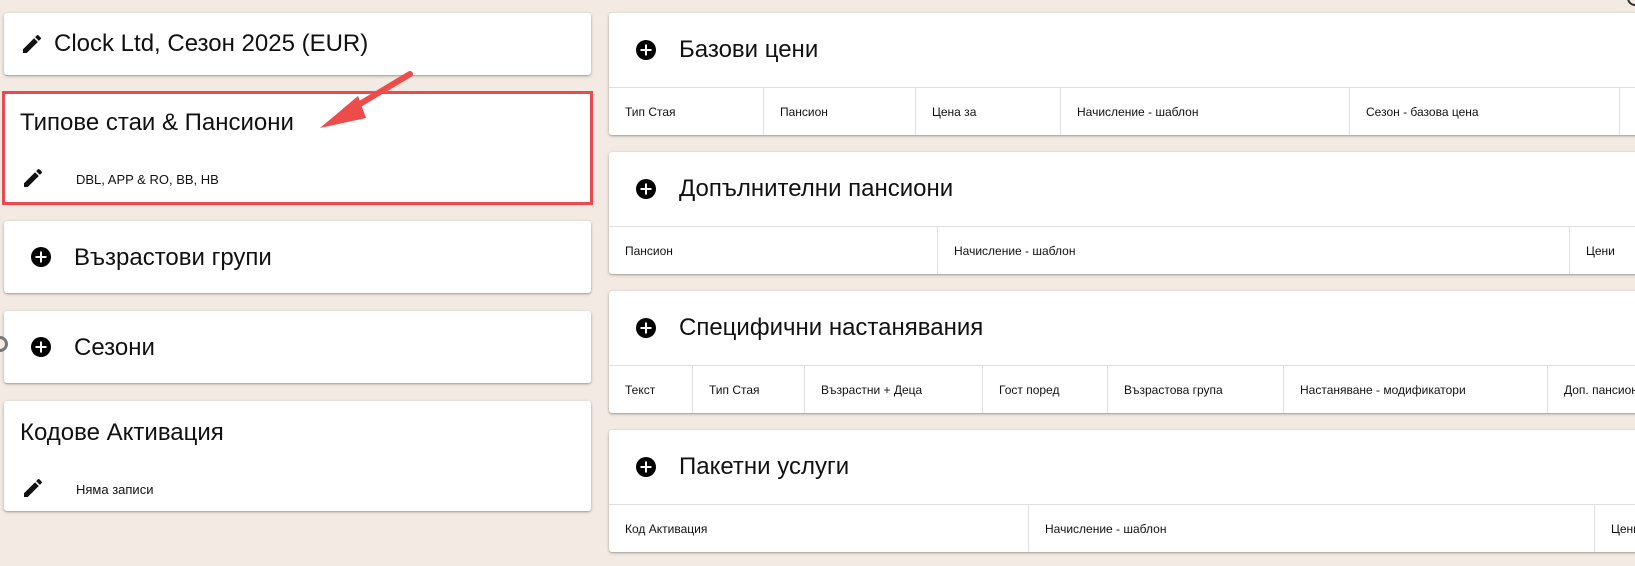  I want to click on annotation-arrow, so click(366, 99).